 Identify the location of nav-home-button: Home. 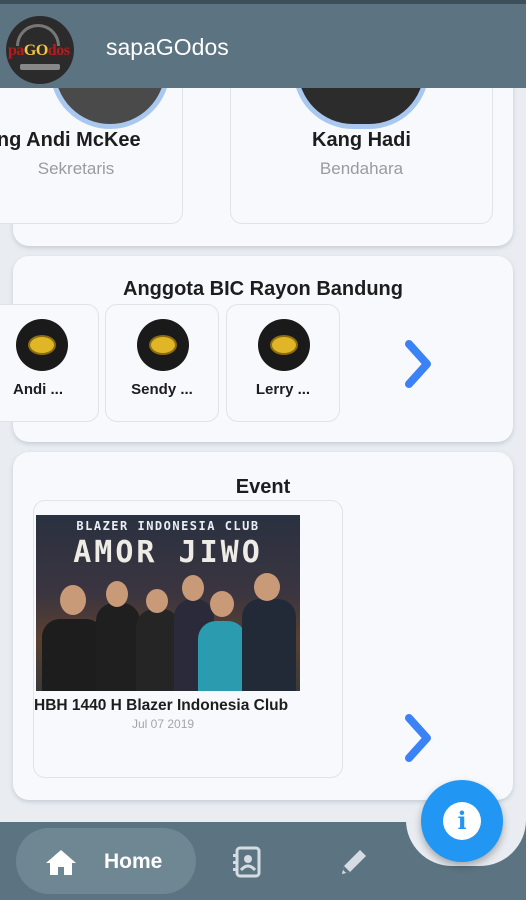
(106, 861).